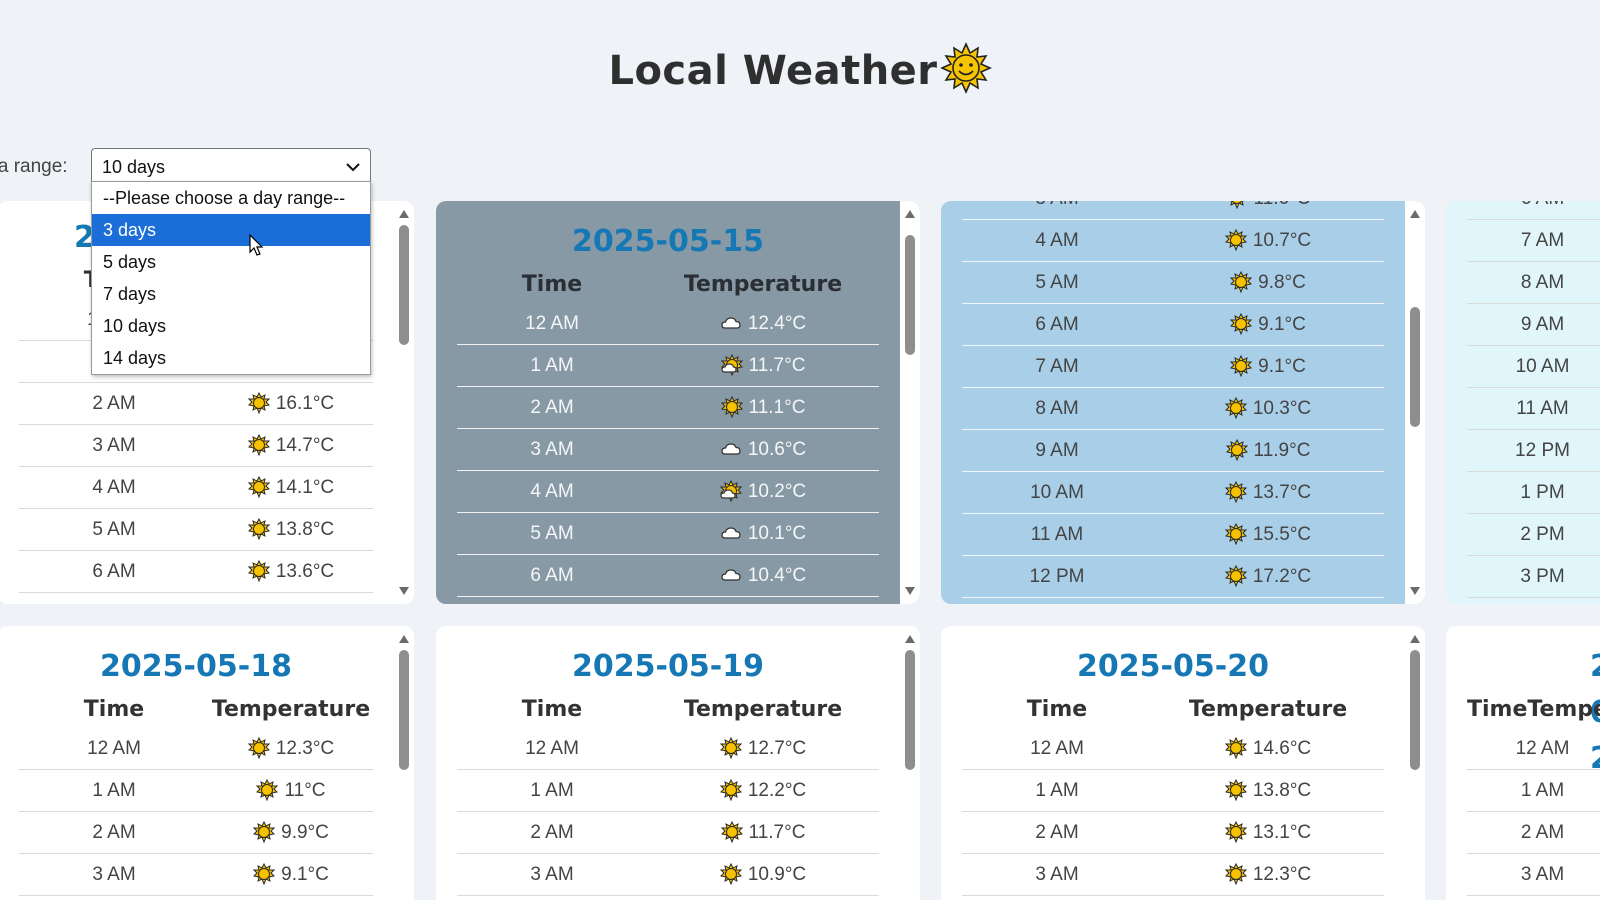  I want to click on temperature-text: 10.2°C, so click(777, 491).